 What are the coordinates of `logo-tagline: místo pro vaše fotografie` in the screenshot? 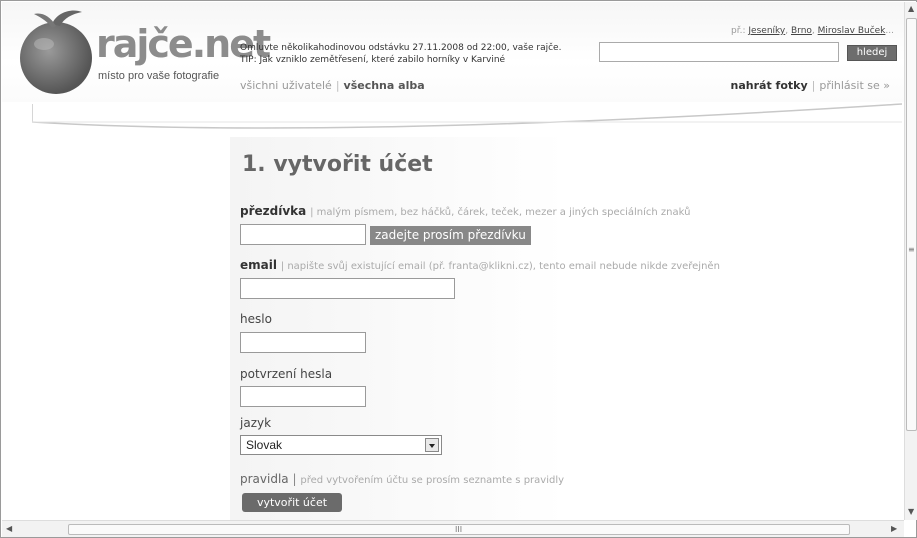 It's located at (159, 76).